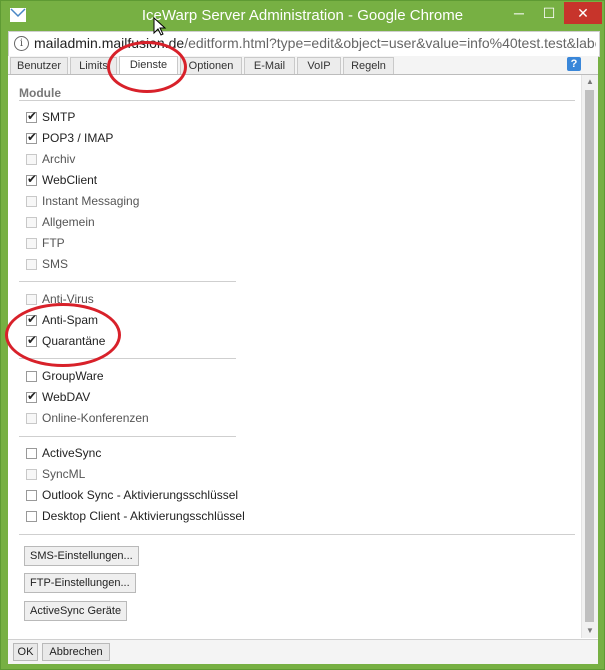 This screenshot has width=605, height=670. Describe the element at coordinates (147, 67) in the screenshot. I see `highlight-ring-tab` at that location.